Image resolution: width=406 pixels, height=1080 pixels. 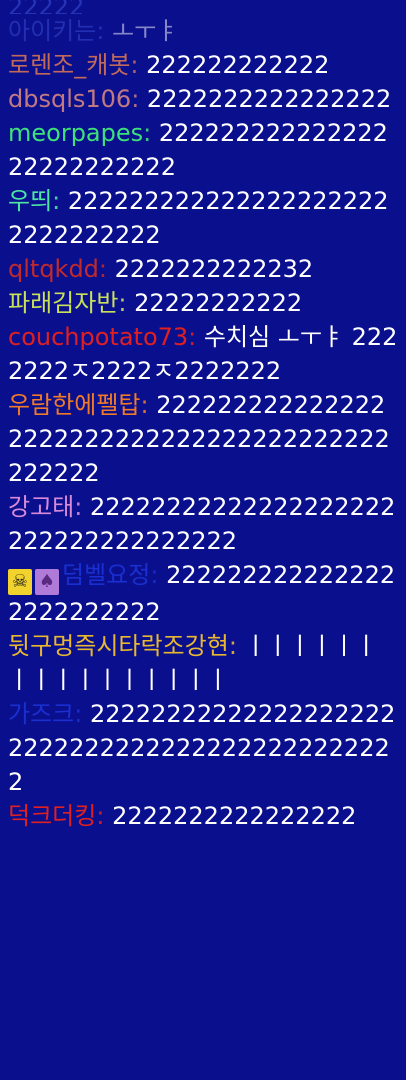 I want to click on chat-message: meorpapes: 22222222222222222222222222, so click(x=203, y=150).